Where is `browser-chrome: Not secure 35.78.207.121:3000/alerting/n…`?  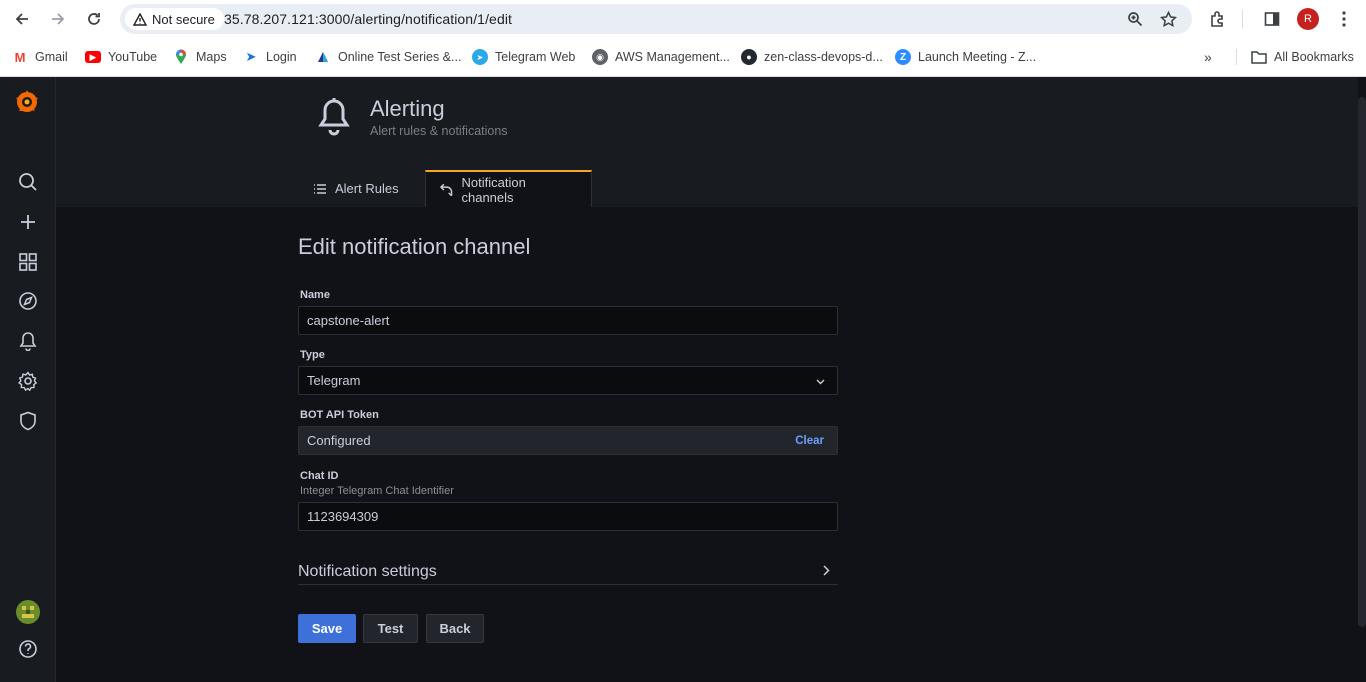
browser-chrome: Not secure 35.78.207.121:3000/alerting/n… is located at coordinates (683, 38).